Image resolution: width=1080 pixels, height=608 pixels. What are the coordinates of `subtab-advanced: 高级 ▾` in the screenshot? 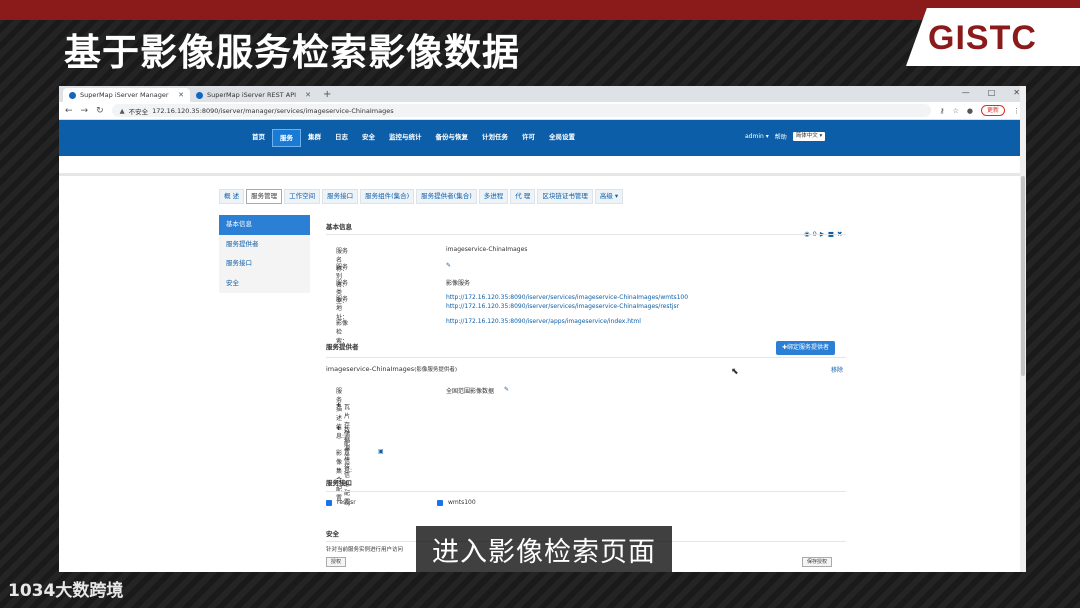 It's located at (609, 196).